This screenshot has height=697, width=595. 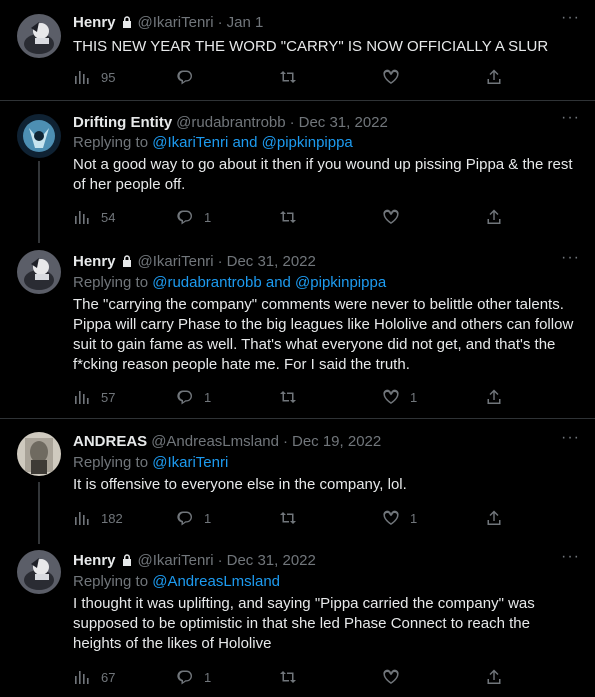 I want to click on tweet-header: ANDREAS @AndreasLmsland · Dec 19, 2022, so click(x=327, y=441).